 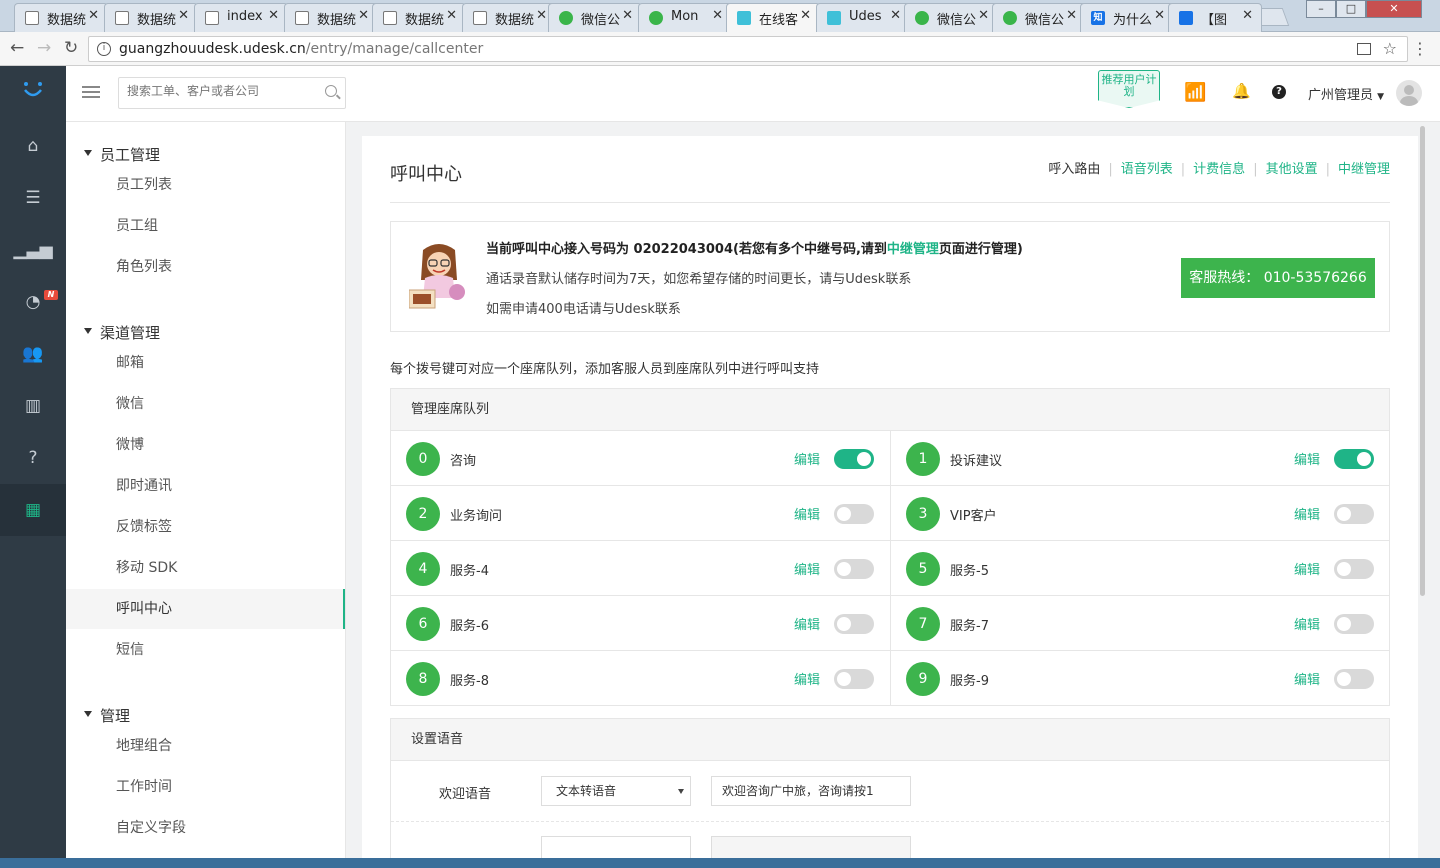 What do you see at coordinates (241, 17) in the screenshot?
I see `browser-tab: index ✕` at bounding box center [241, 17].